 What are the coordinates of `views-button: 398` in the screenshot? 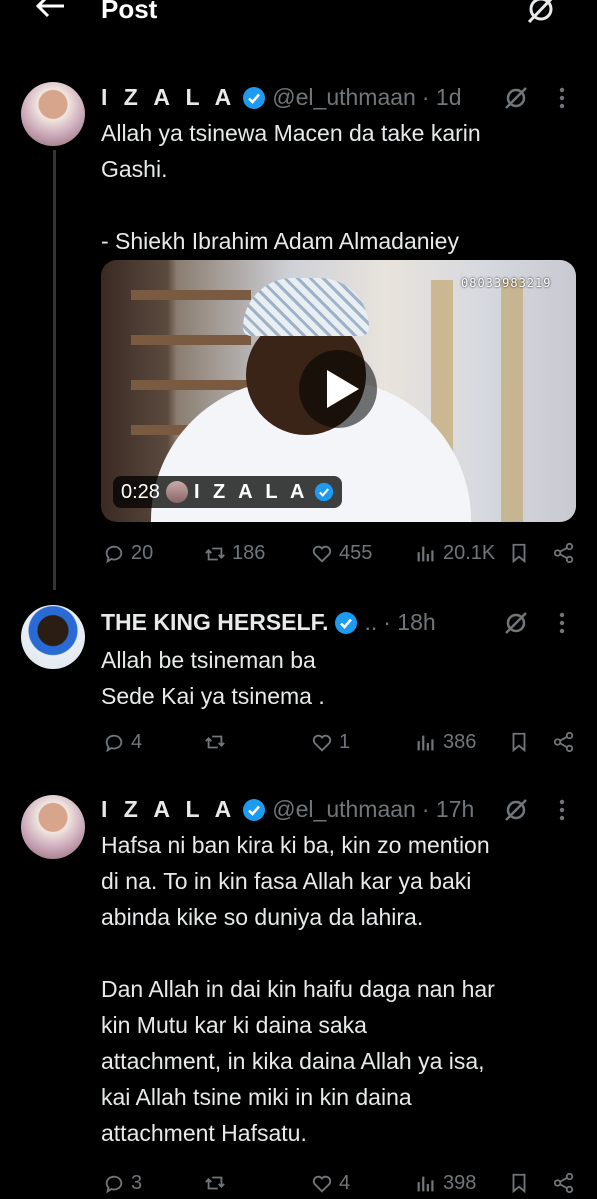 It's located at (445, 1183).